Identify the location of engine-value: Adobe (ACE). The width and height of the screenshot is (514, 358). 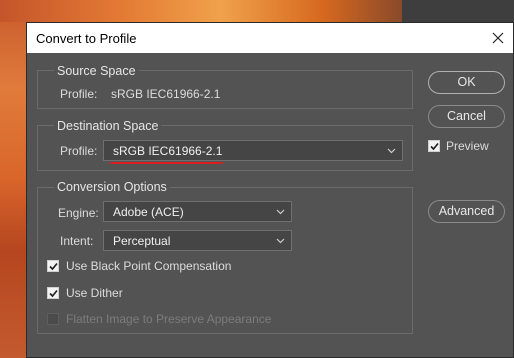
(148, 212).